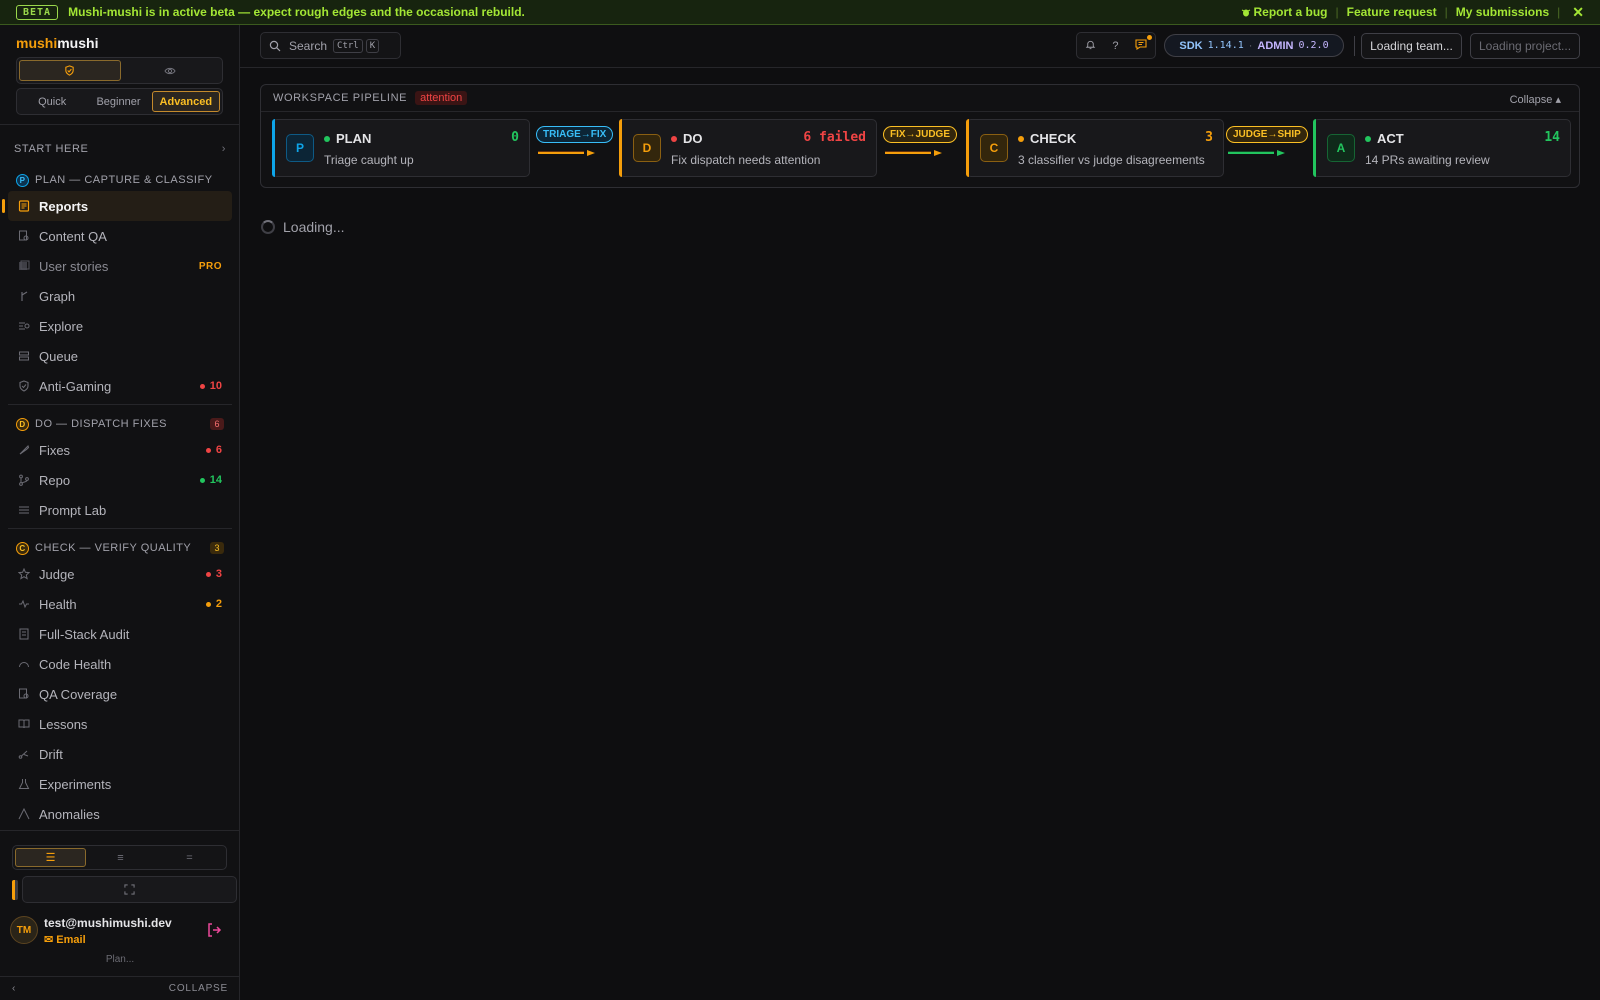 Image resolution: width=1600 pixels, height=1000 pixels. I want to click on wrench-icon, so click(24, 450).